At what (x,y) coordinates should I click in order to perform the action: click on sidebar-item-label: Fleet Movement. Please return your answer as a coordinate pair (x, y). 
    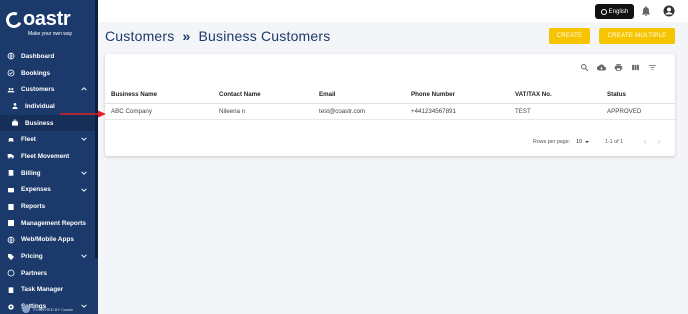
    Looking at the image, I should click on (45, 156).